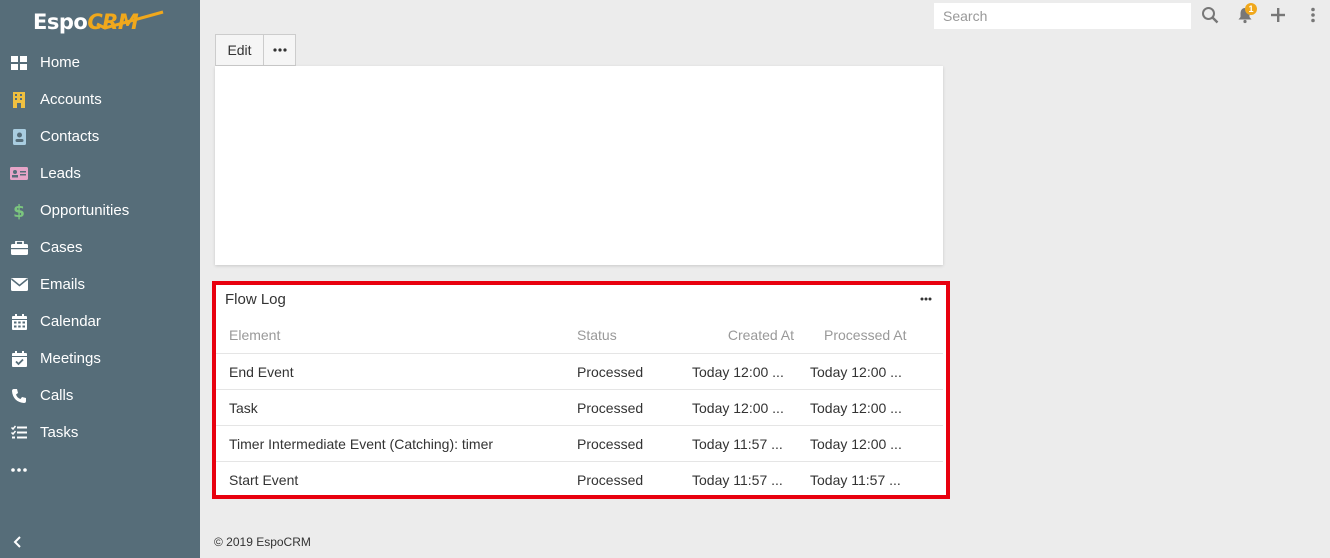  What do you see at coordinates (262, 542) in the screenshot?
I see `footer-copyright: © 2019 EspoCRM` at bounding box center [262, 542].